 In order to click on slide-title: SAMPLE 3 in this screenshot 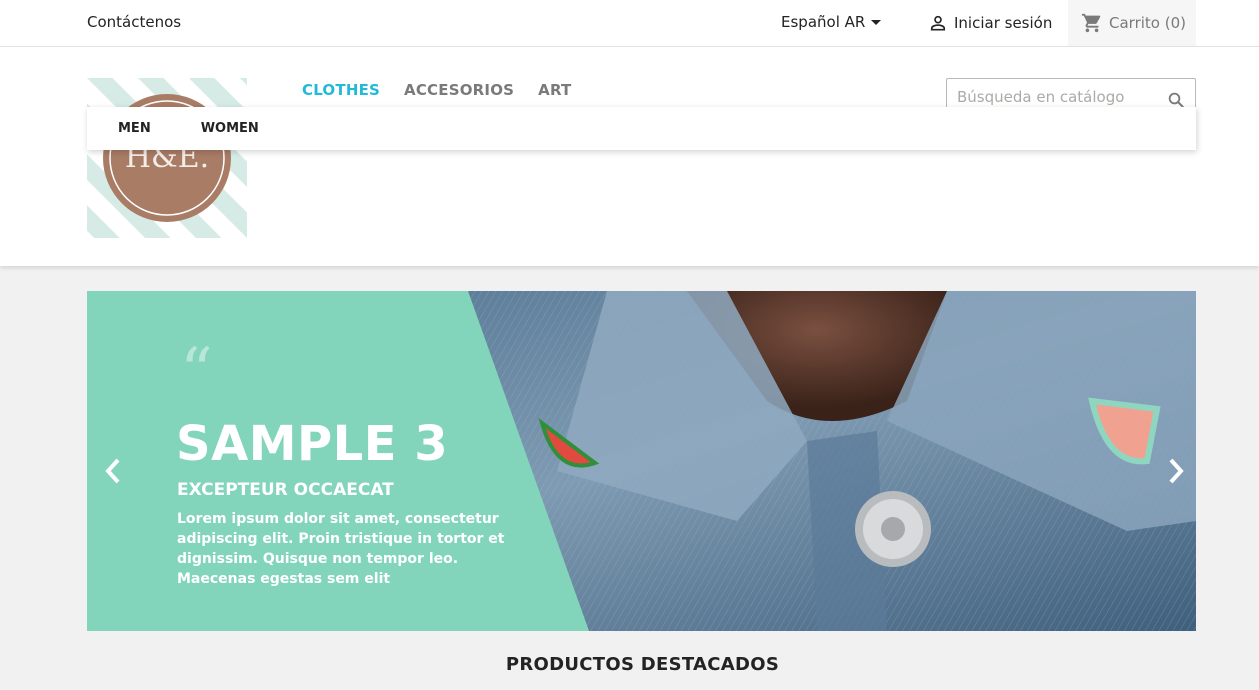, I will do `click(312, 444)`.